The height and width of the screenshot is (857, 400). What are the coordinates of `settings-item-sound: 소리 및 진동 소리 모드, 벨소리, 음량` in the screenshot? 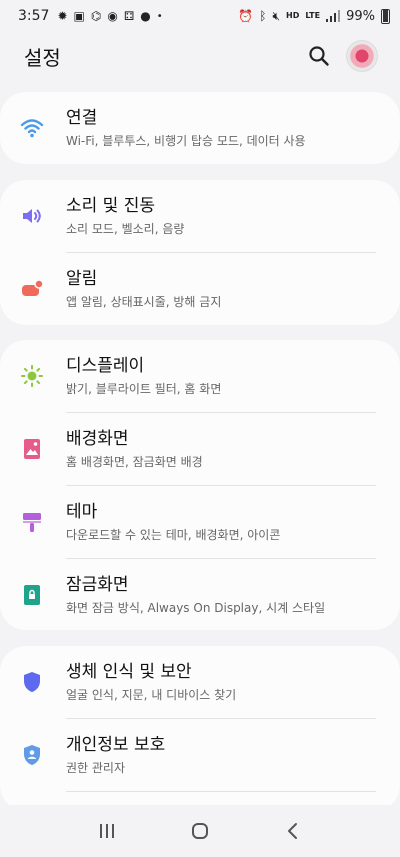 It's located at (200, 216).